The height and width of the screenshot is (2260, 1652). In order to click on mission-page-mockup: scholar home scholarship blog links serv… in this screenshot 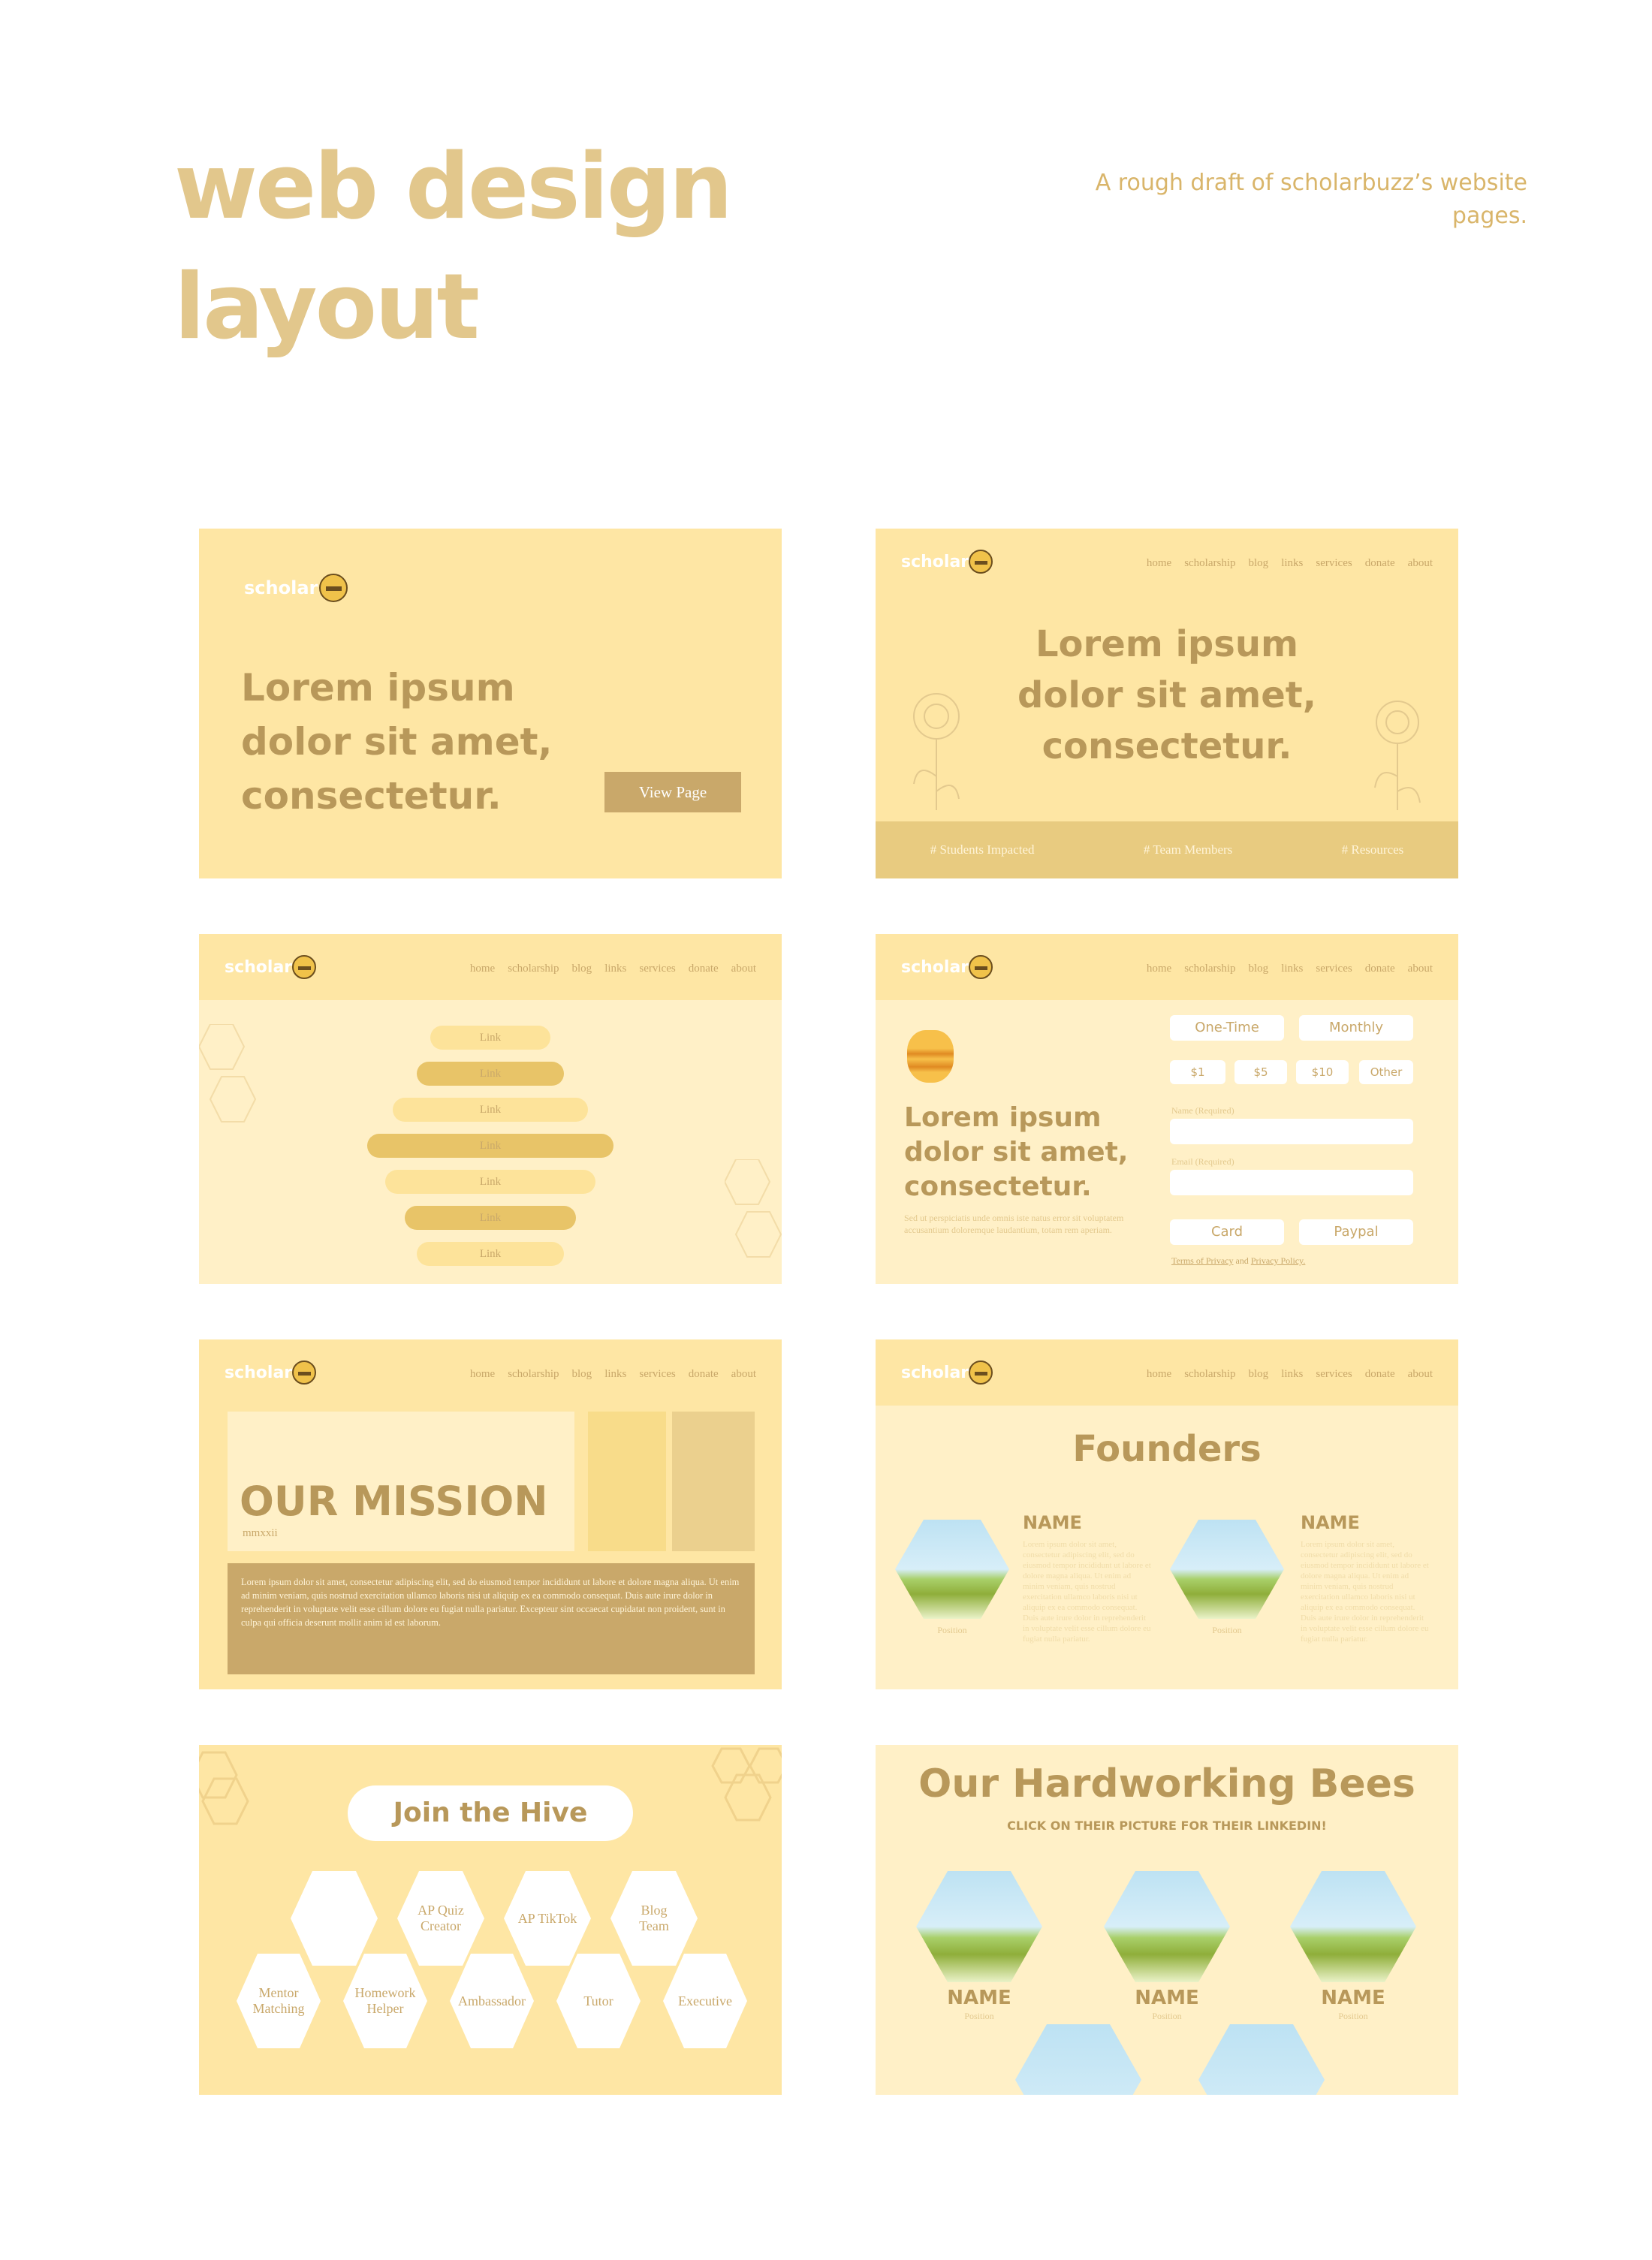, I will do `click(490, 1514)`.